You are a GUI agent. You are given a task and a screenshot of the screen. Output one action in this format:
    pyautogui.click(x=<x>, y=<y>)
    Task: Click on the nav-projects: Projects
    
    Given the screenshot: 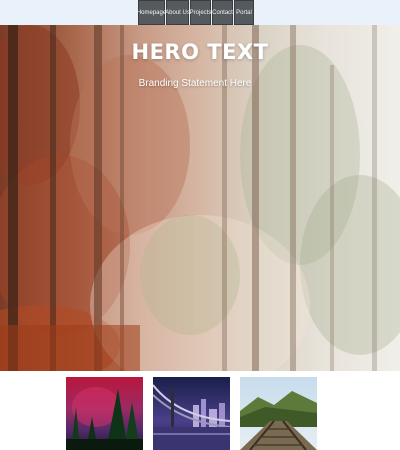 What is the action you would take?
    pyautogui.click(x=200, y=12)
    